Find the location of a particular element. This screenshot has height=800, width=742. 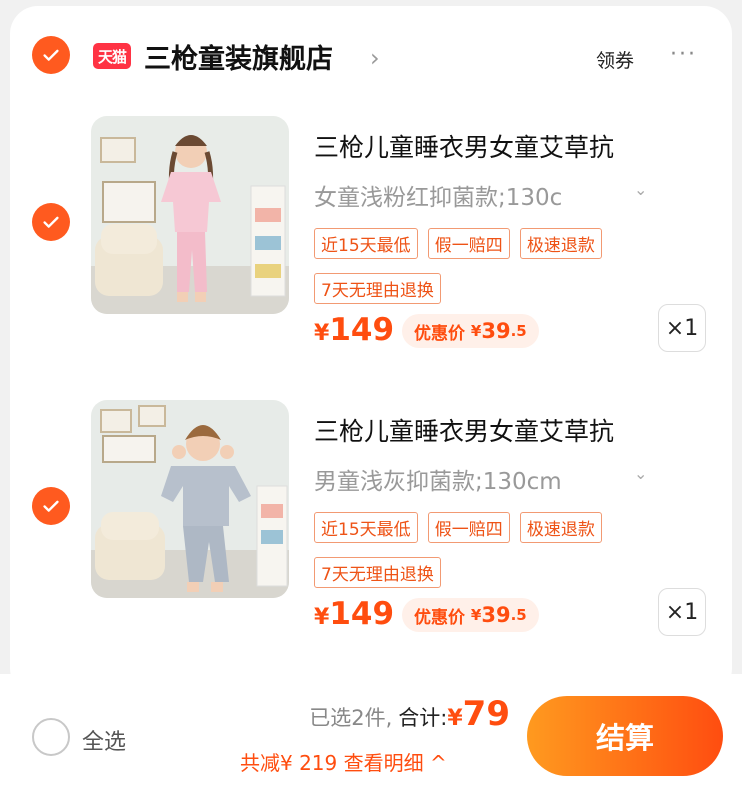

tmall-logo-icon: 天猫 is located at coordinates (112, 56).